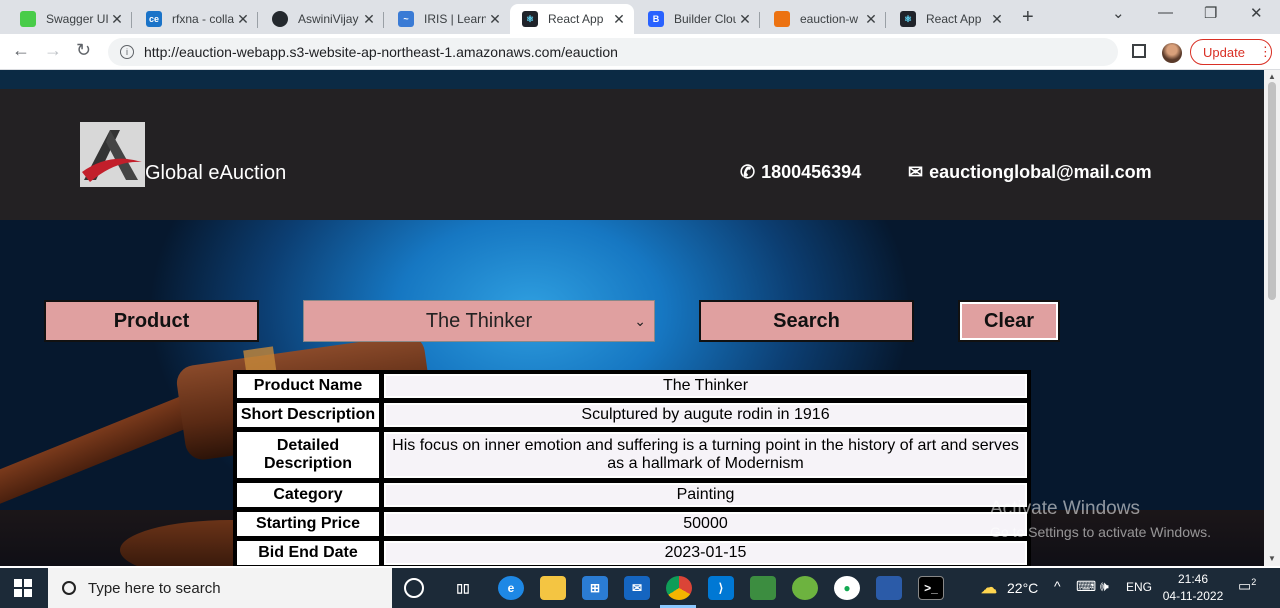 This screenshot has width=1280, height=608. What do you see at coordinates (308, 455) in the screenshot?
I see `row-label: Detailed Description` at bounding box center [308, 455].